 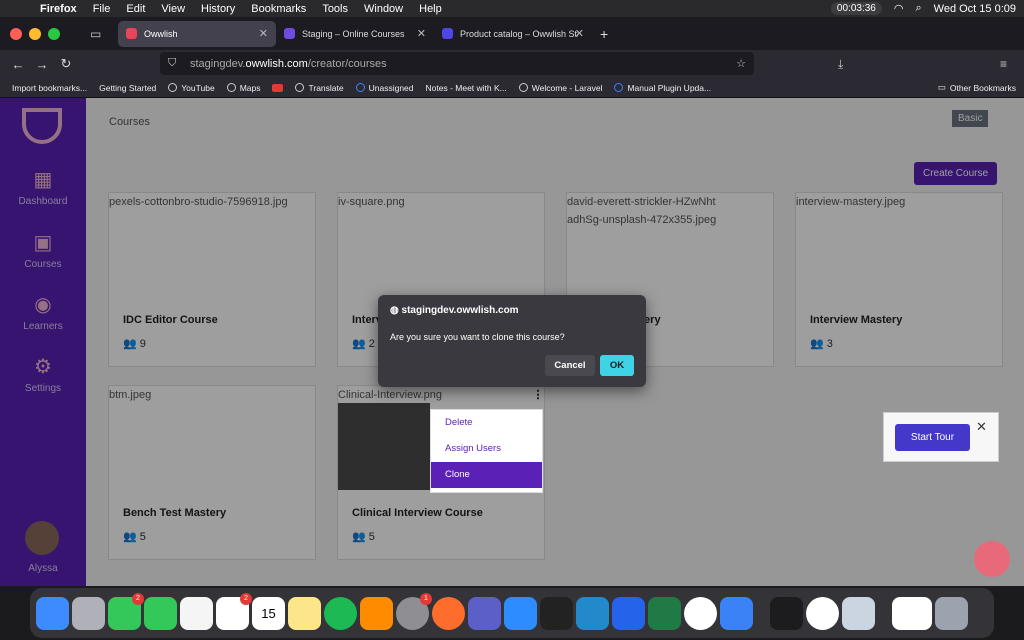 I want to click on tab-product-catalog: Product catalog – Owwlish Stag ✕, so click(x=513, y=34).